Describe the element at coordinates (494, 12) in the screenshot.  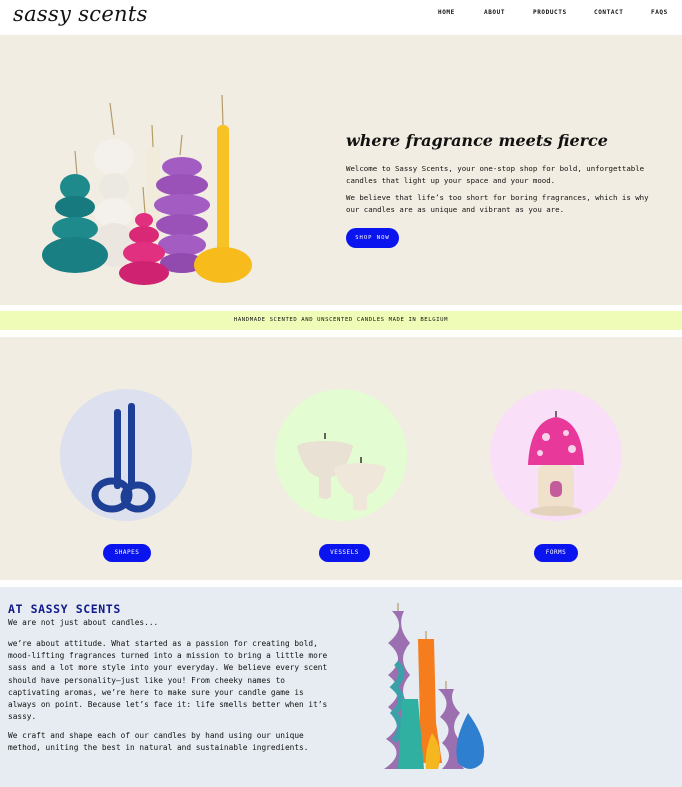
I see `nav-about: ABOUT` at that location.